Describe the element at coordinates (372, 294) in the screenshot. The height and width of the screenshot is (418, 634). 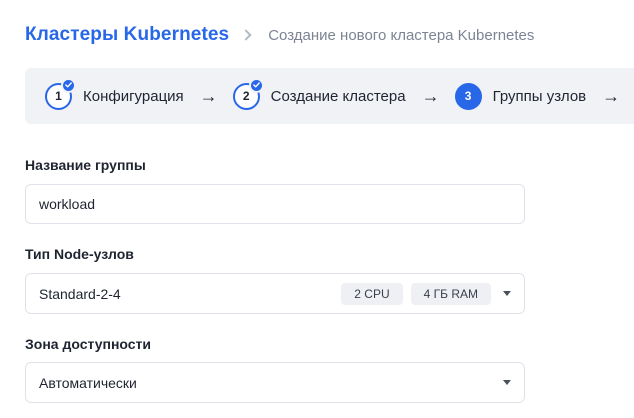
I see `cpu-tag: 2 CPU` at that location.